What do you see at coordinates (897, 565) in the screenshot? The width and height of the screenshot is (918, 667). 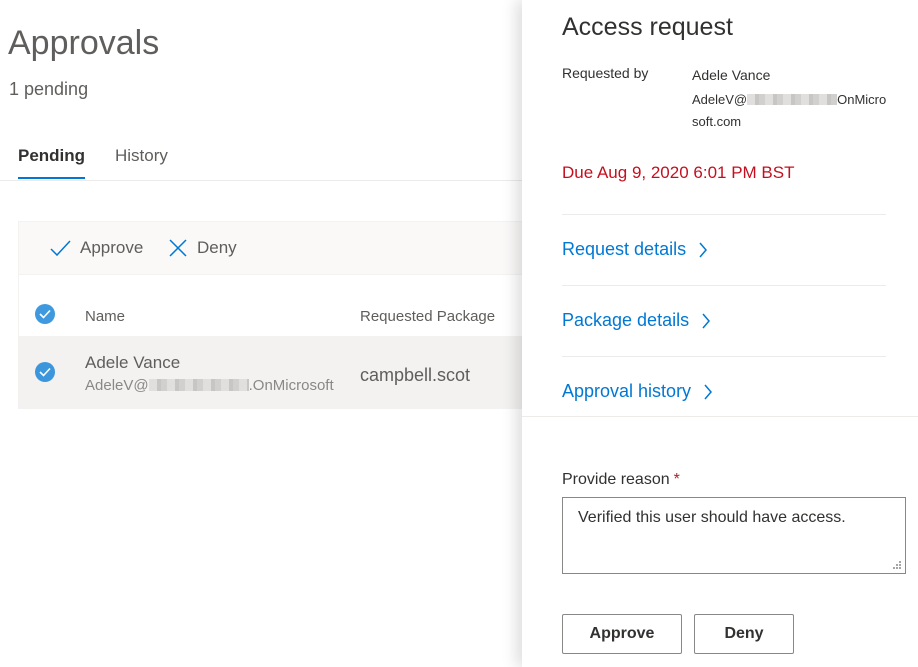 I see `resize-grip-icon` at bounding box center [897, 565].